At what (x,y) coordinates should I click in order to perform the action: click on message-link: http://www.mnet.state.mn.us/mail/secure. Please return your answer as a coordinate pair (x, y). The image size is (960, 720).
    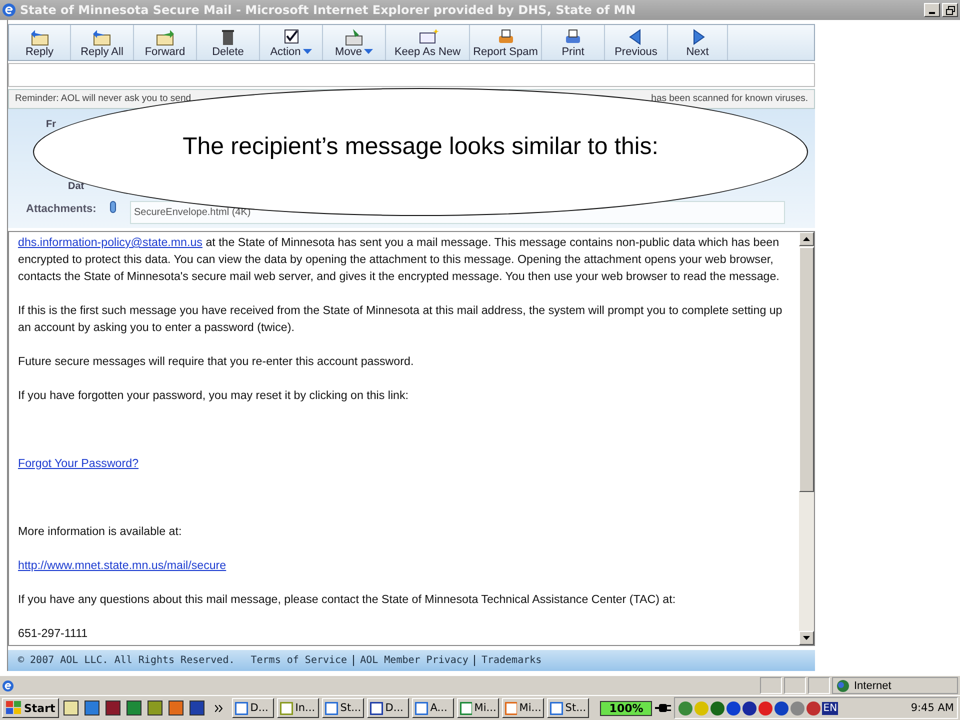
    Looking at the image, I should click on (122, 565).